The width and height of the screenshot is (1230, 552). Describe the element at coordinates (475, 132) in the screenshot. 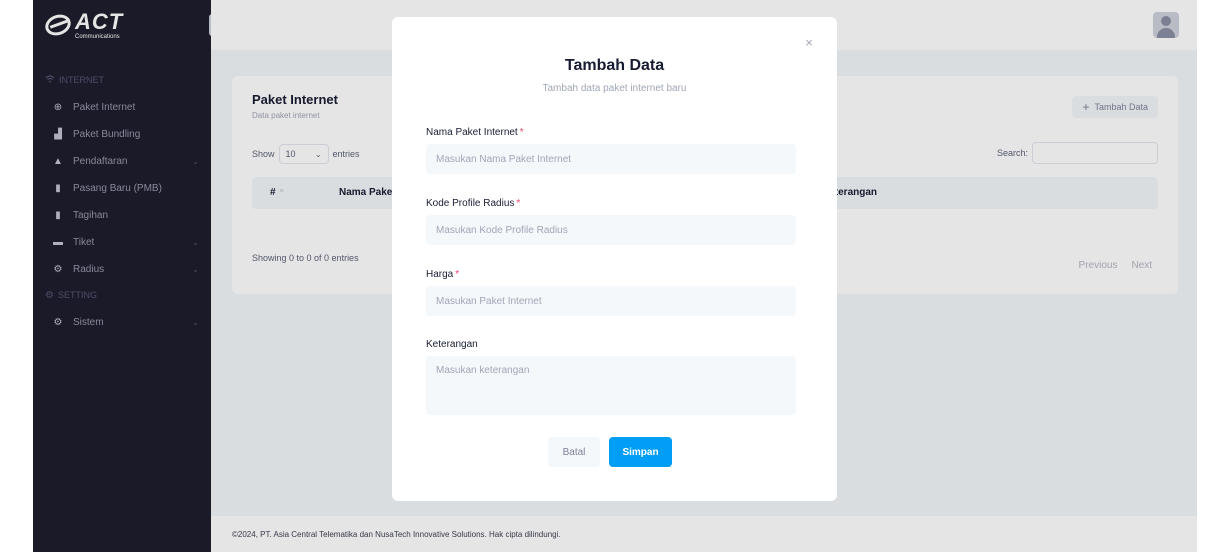

I see `nama-paket-label: Nama Paket Internet *` at that location.